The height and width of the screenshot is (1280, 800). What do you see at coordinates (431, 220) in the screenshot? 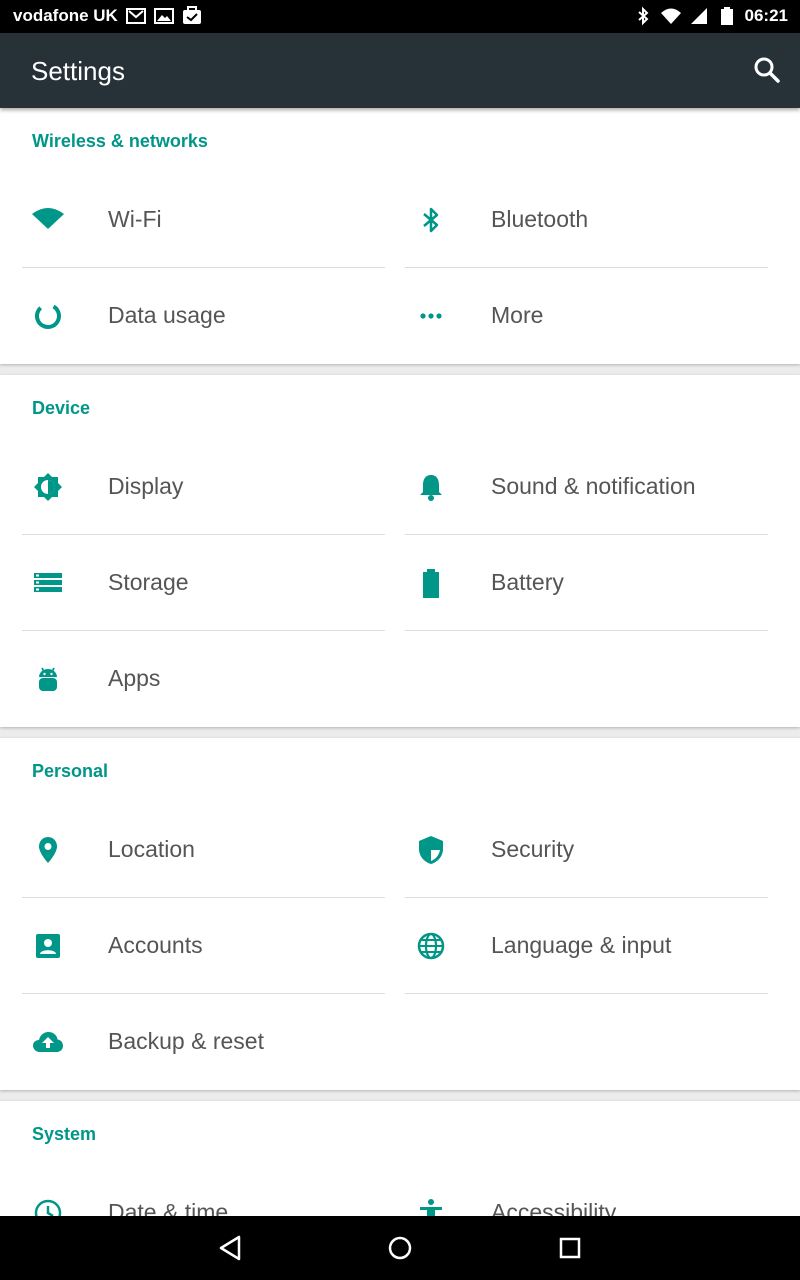
I see `bluetooth-icon` at bounding box center [431, 220].